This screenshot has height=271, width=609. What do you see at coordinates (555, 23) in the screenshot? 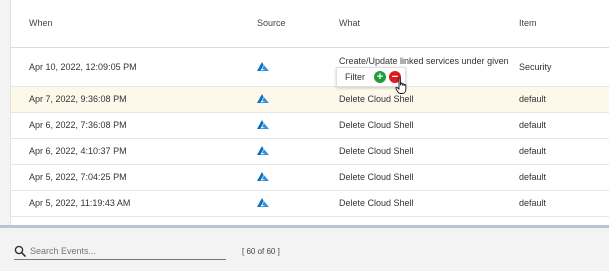
I see `column-header-item: Item` at bounding box center [555, 23].